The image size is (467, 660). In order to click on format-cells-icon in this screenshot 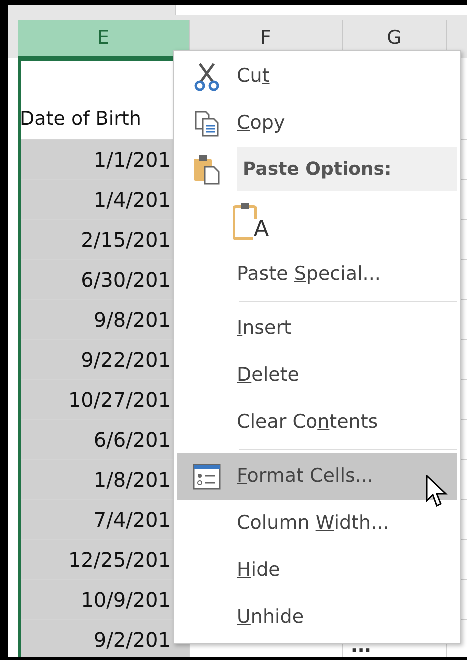, I will do `click(207, 477)`.